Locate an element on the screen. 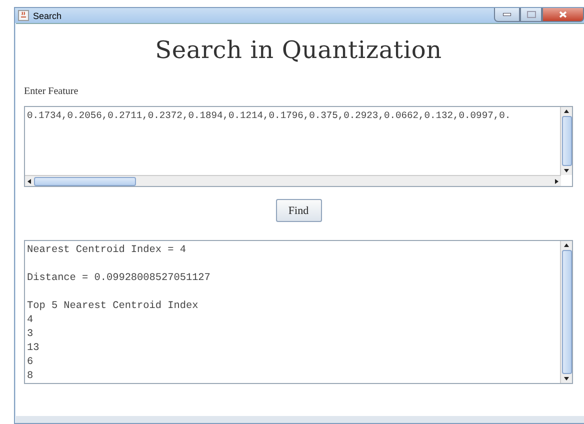  minimize-button is located at coordinates (507, 15).